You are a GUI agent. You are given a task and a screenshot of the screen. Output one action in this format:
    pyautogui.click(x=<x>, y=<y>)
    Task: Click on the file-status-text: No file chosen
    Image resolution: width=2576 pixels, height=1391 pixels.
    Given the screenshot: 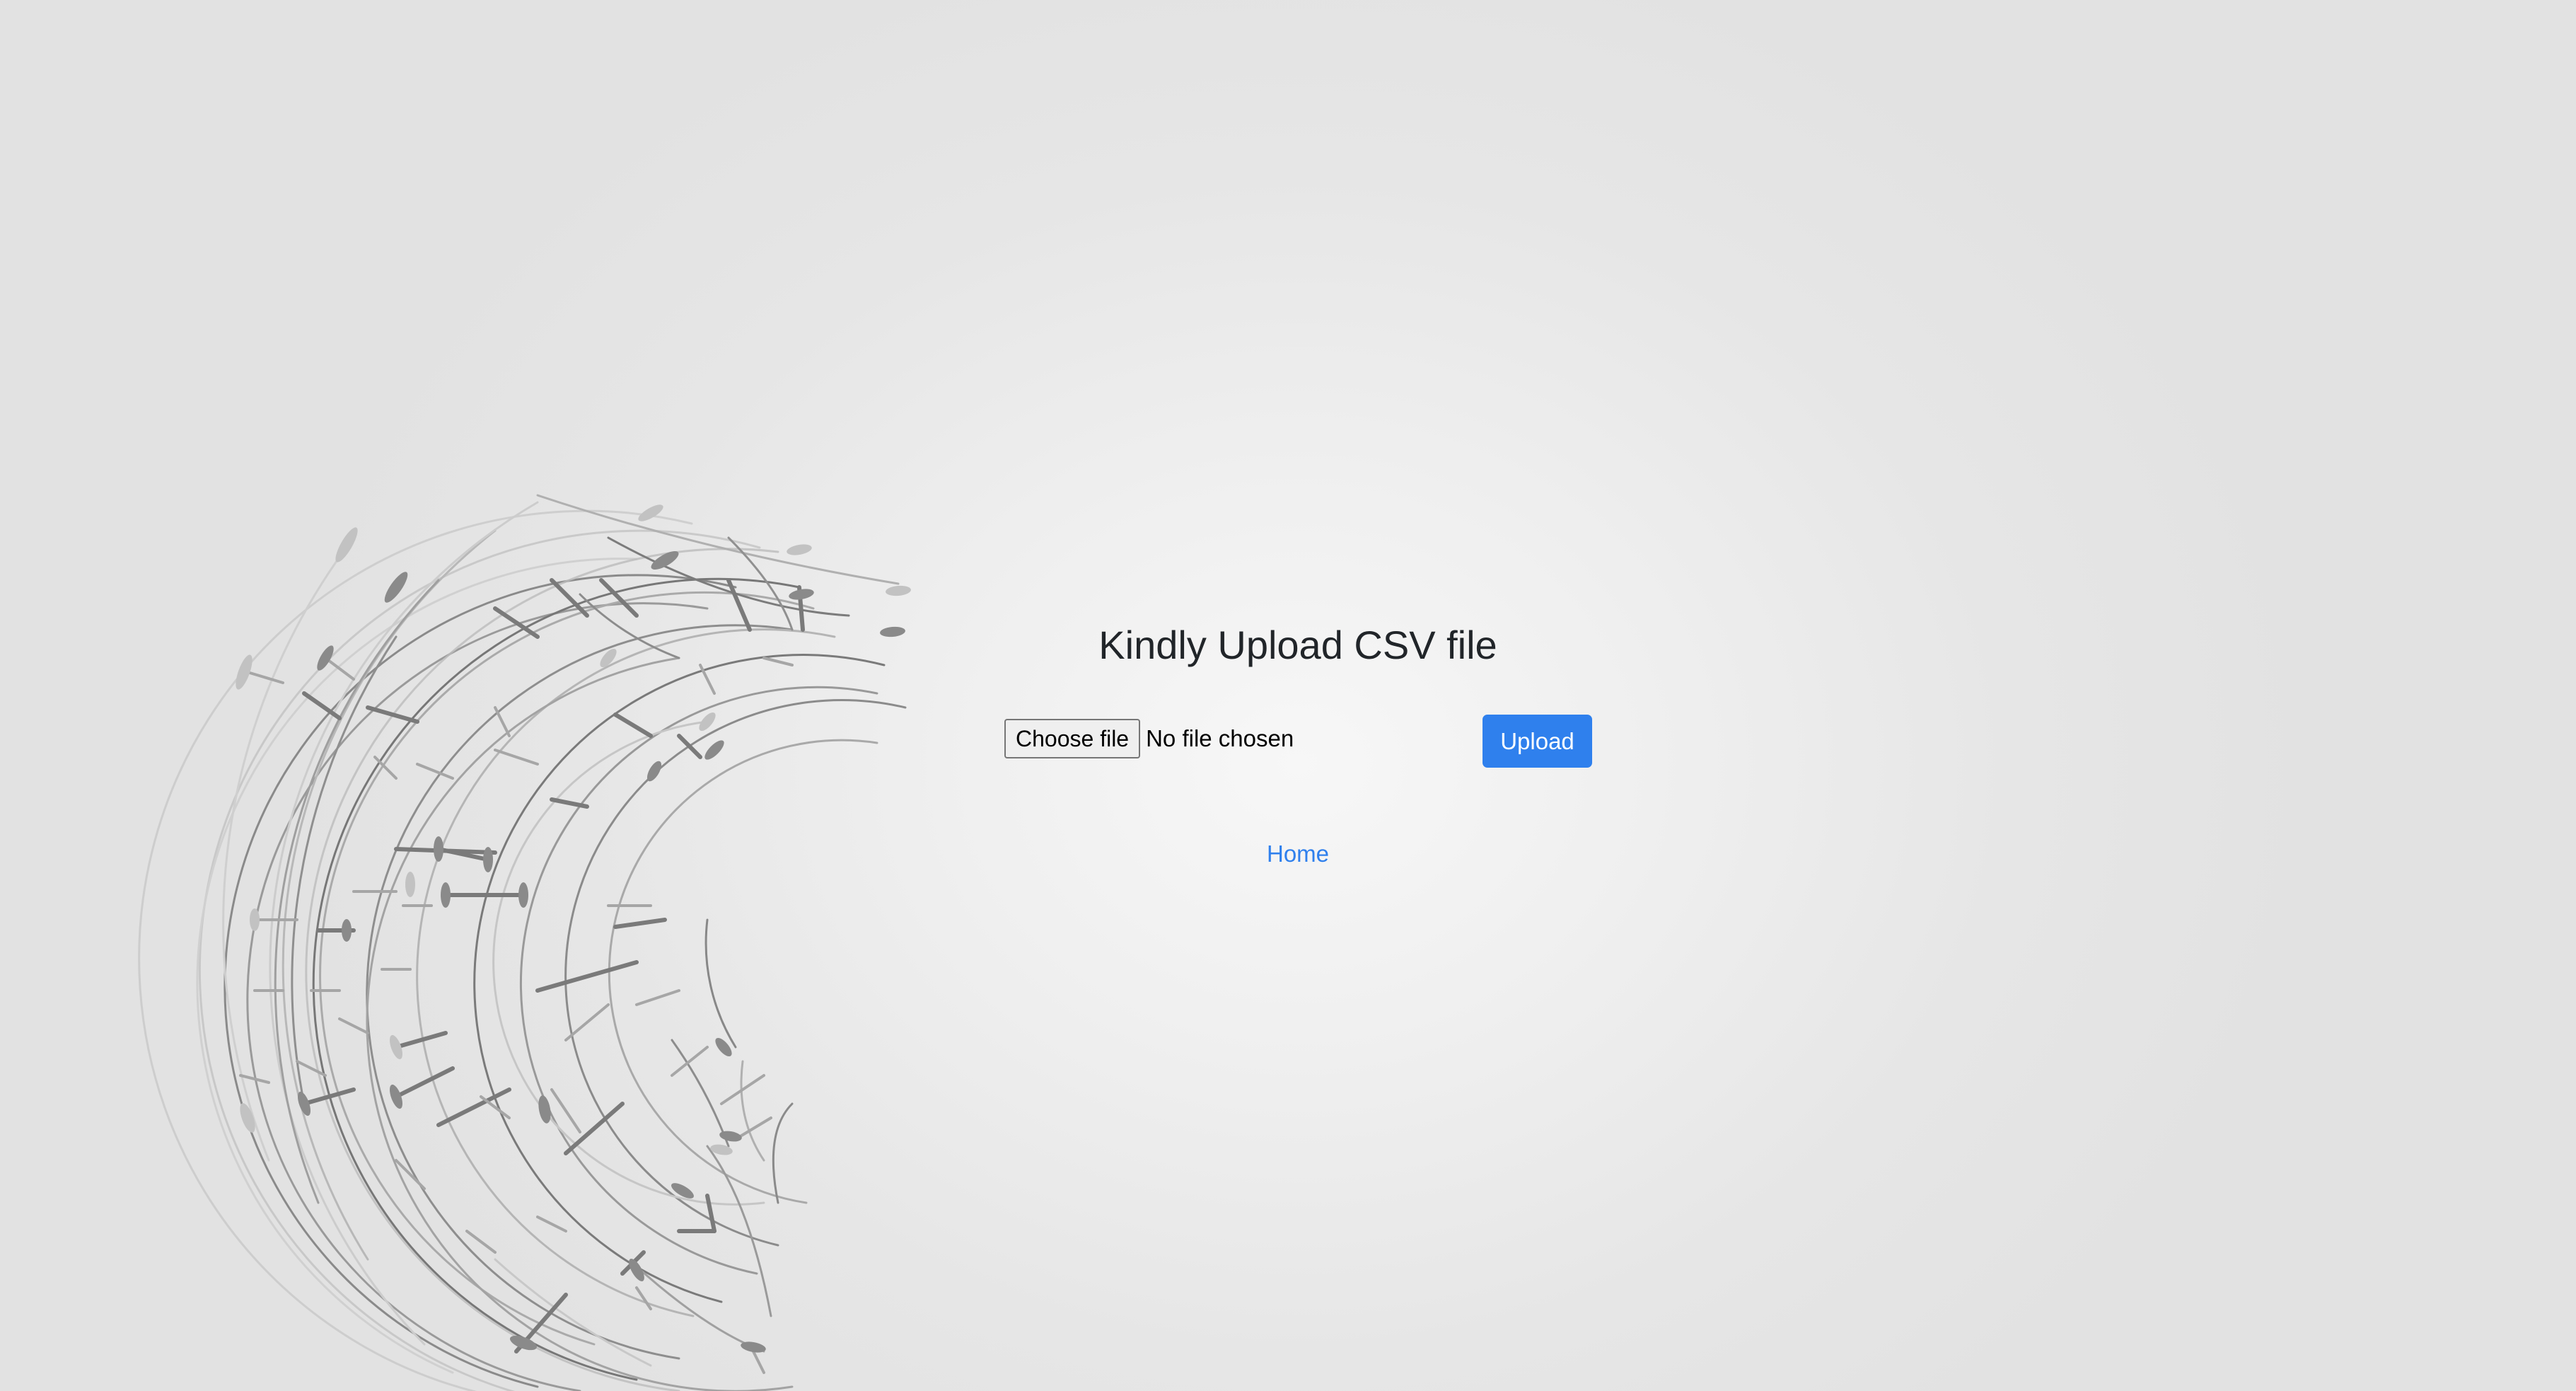 What is the action you would take?
    pyautogui.click(x=1220, y=738)
    